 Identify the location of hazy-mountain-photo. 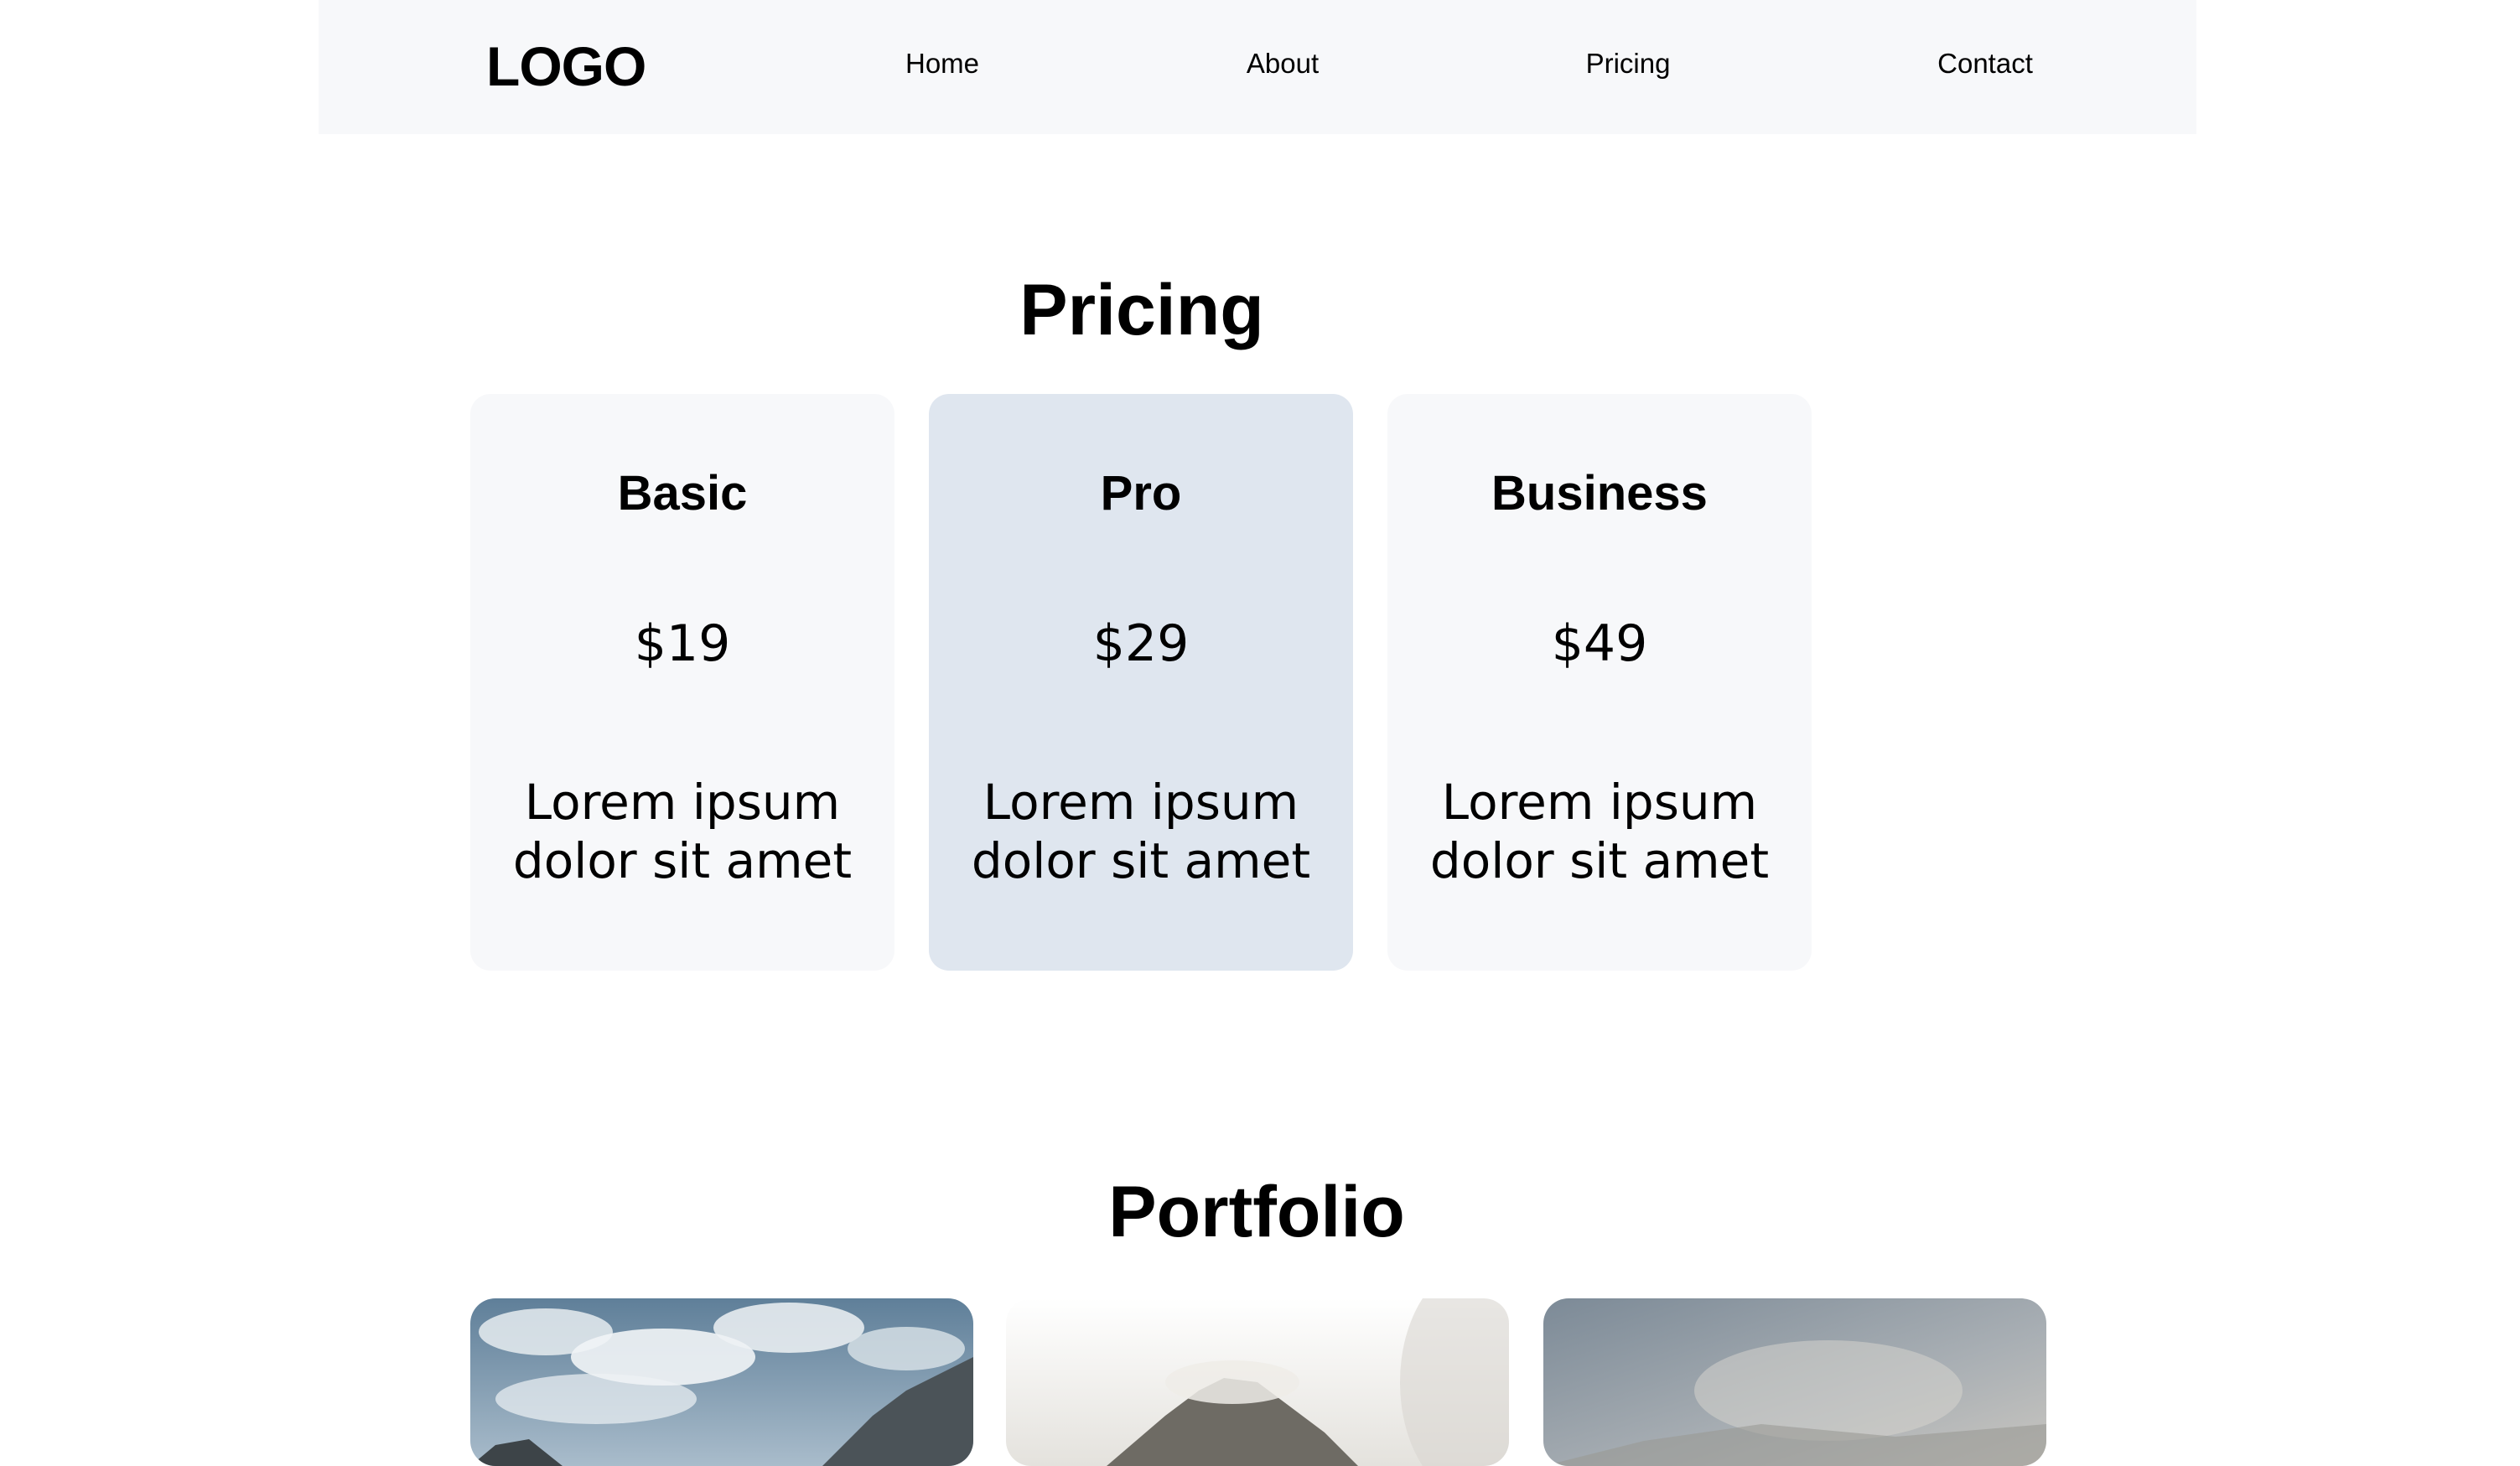
(1794, 1382).